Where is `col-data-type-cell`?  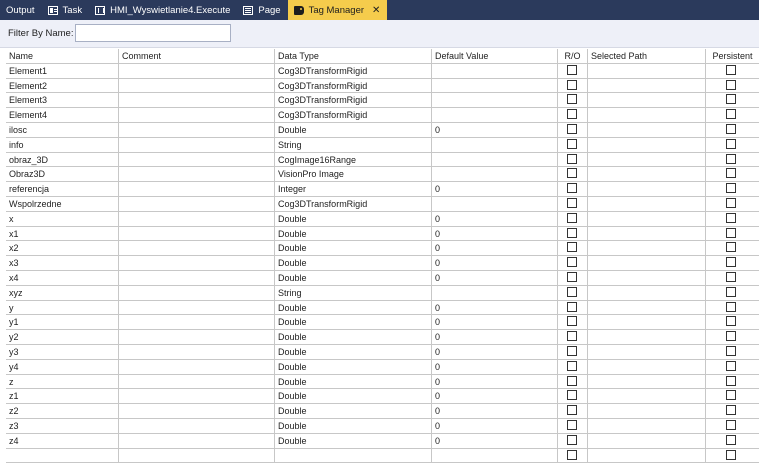
col-data-type-cell is located at coordinates (353, 456).